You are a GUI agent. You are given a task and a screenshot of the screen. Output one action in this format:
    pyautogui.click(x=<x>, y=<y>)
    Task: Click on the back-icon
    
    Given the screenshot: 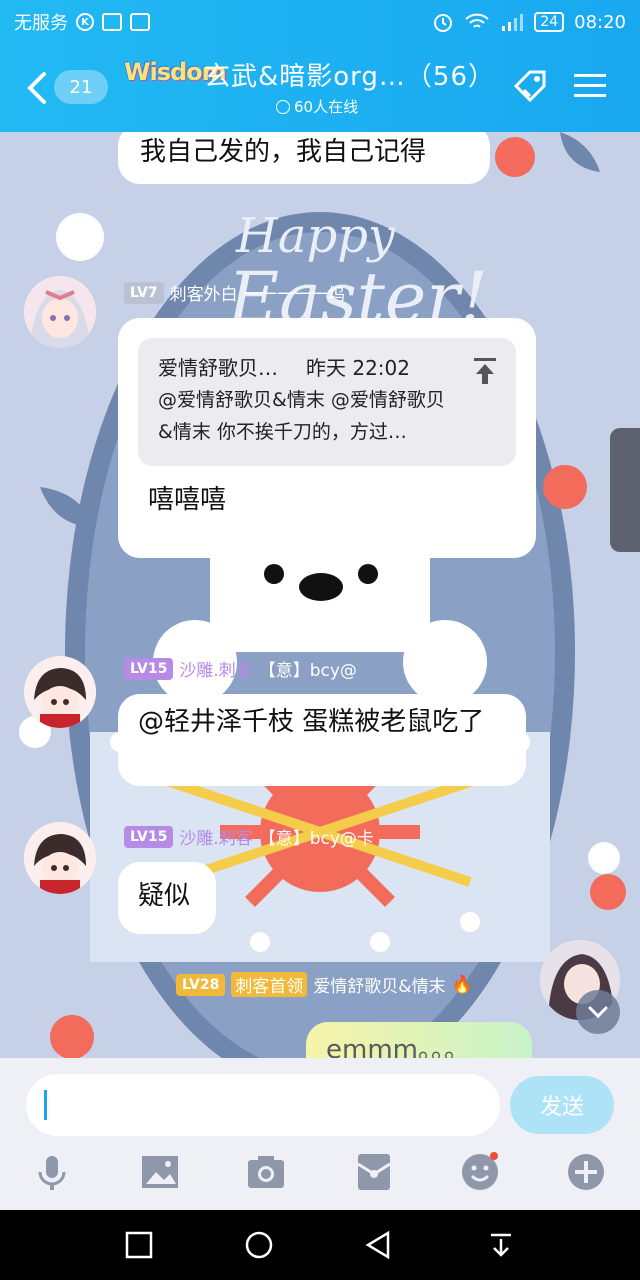 What is the action you would take?
    pyautogui.click(x=379, y=1245)
    